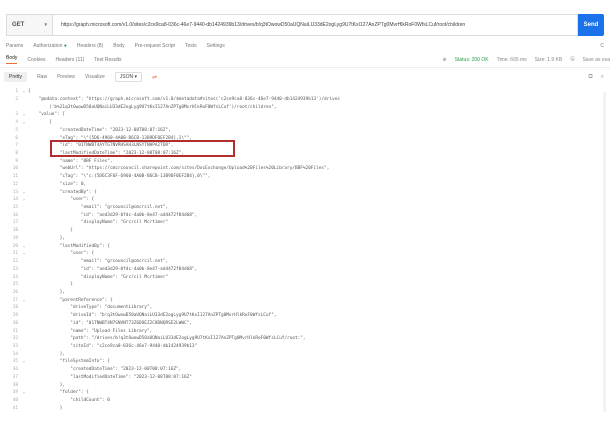 The height and width of the screenshot is (433, 610). I want to click on line-number: 9, so click(16, 161).